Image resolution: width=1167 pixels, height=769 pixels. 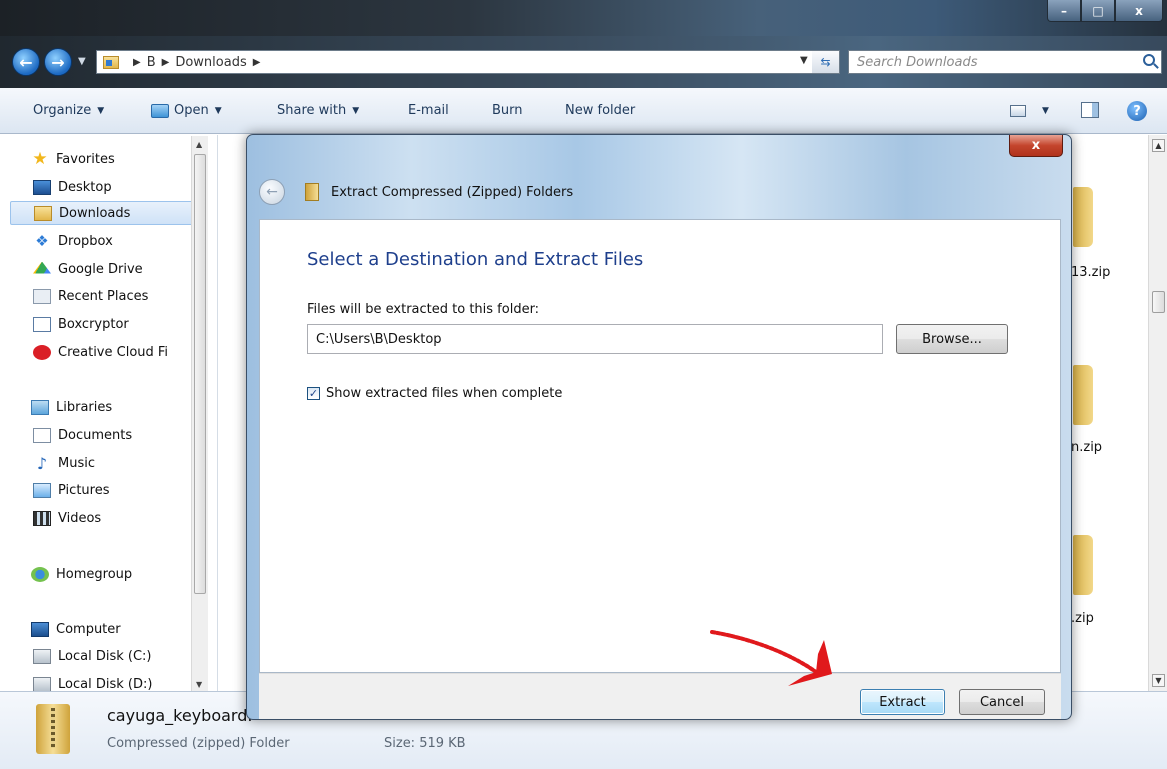 What do you see at coordinates (72, 187) in the screenshot?
I see `nav-item-desktop: Desktop` at bounding box center [72, 187].